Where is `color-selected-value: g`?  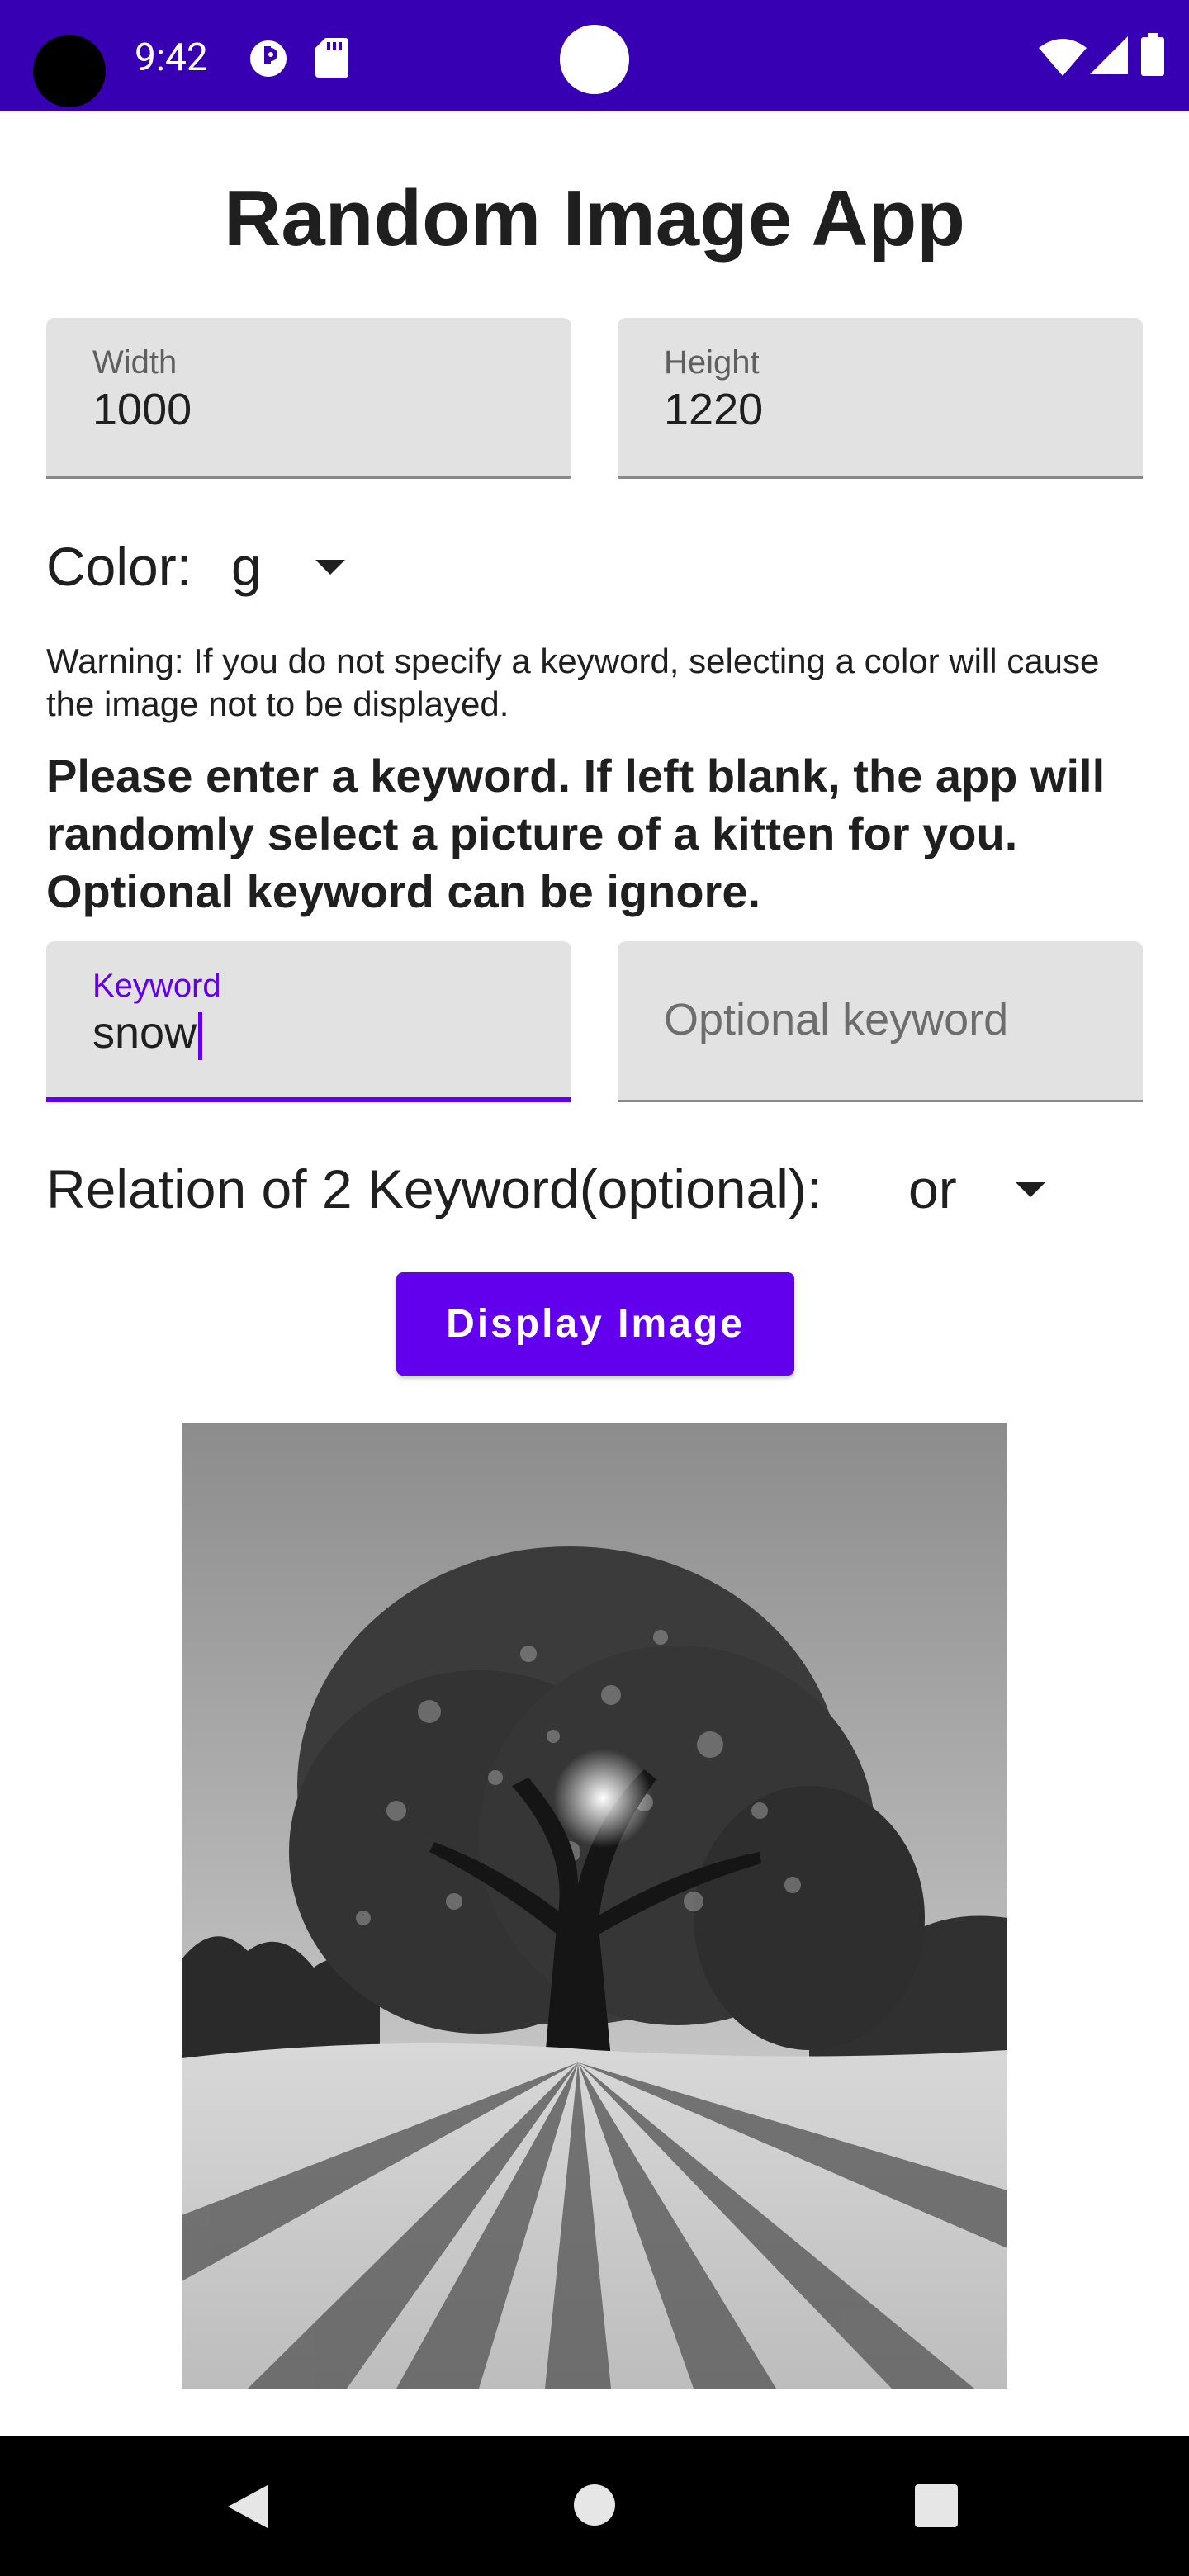
color-selected-value: g is located at coordinates (246, 566).